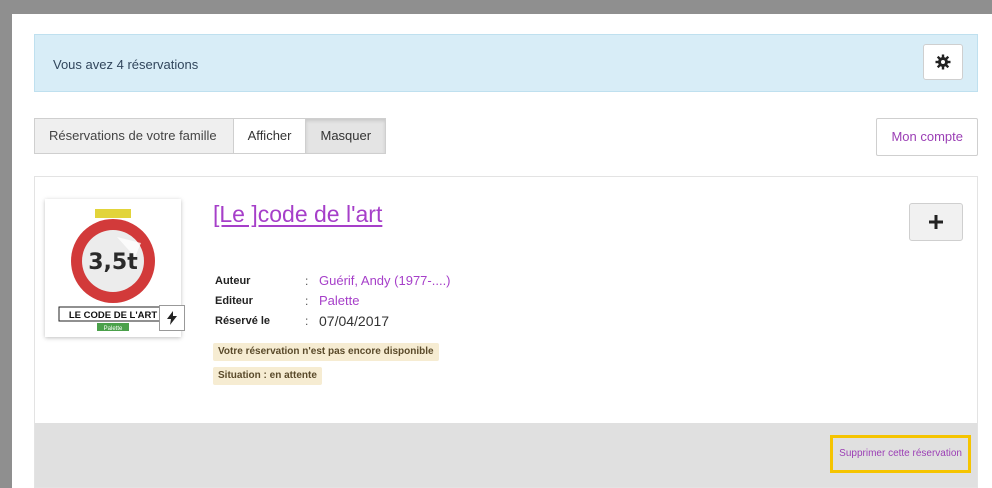  What do you see at coordinates (346, 136) in the screenshot?
I see `hide-family-button: Masquer` at bounding box center [346, 136].